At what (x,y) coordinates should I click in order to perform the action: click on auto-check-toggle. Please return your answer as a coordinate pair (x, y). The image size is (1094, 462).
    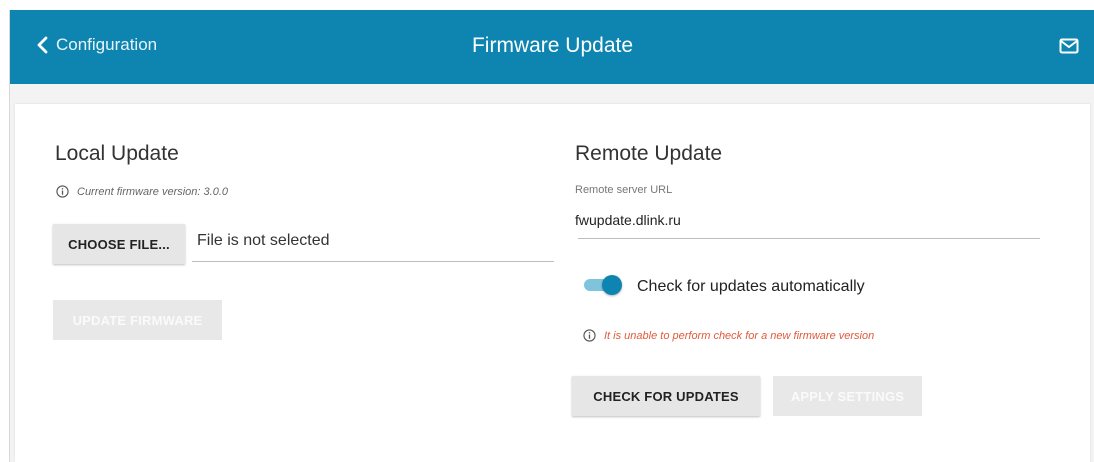
    Looking at the image, I should click on (603, 285).